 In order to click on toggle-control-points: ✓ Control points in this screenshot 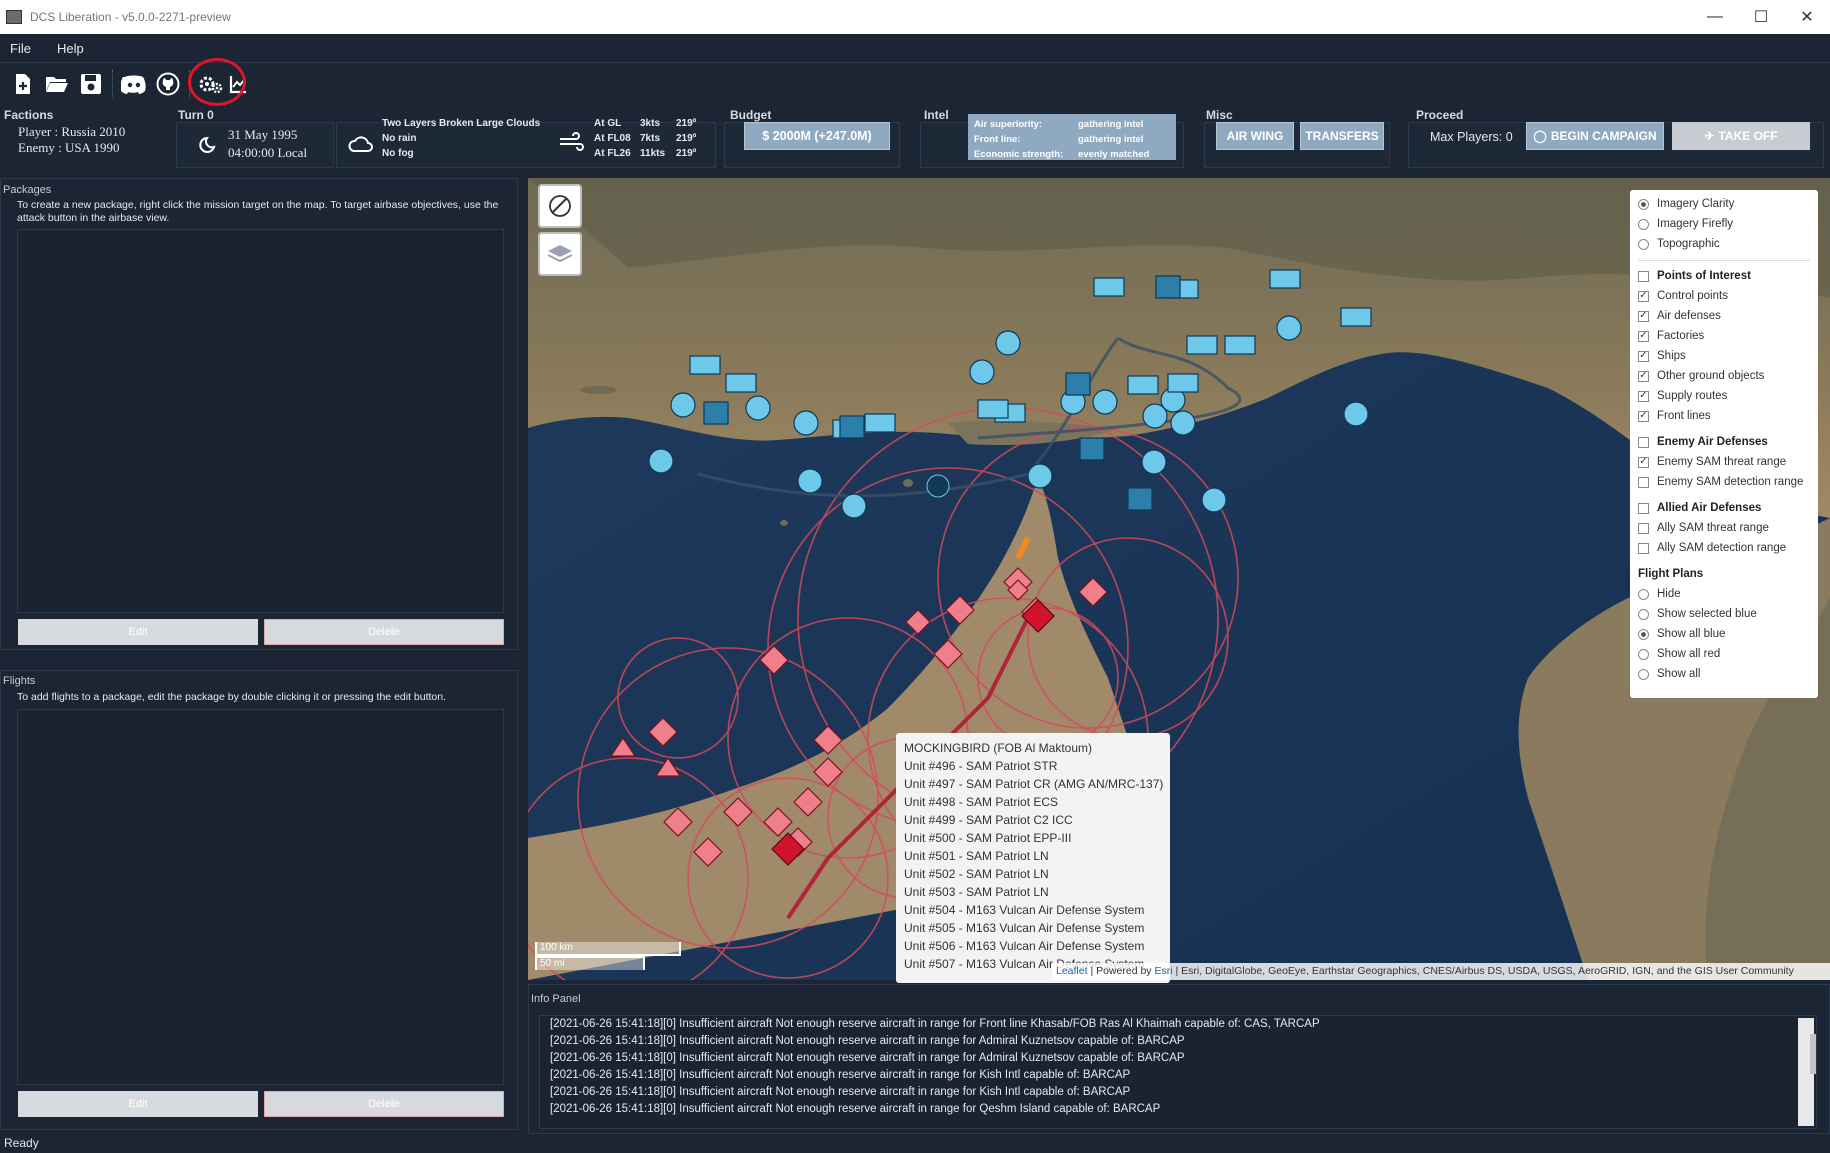, I will do `click(1683, 296)`.